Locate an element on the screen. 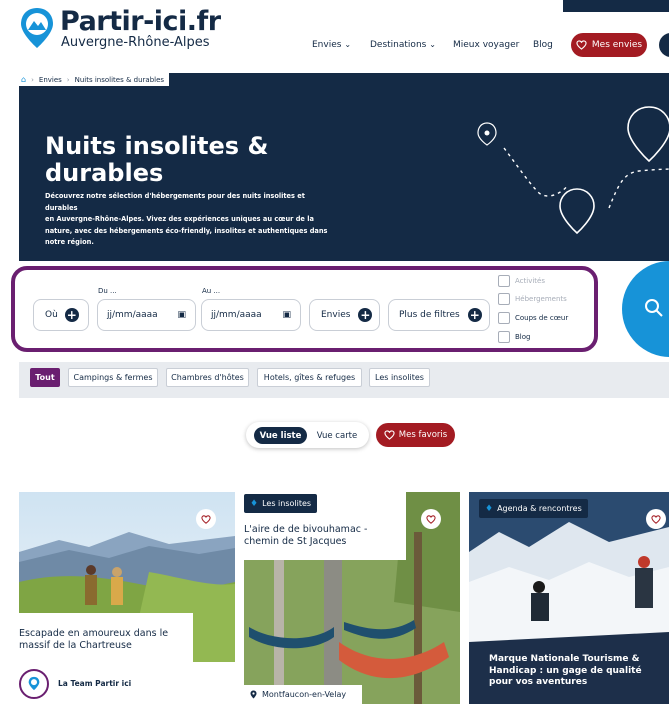  nav-destinations-label: Destinations is located at coordinates (398, 45).